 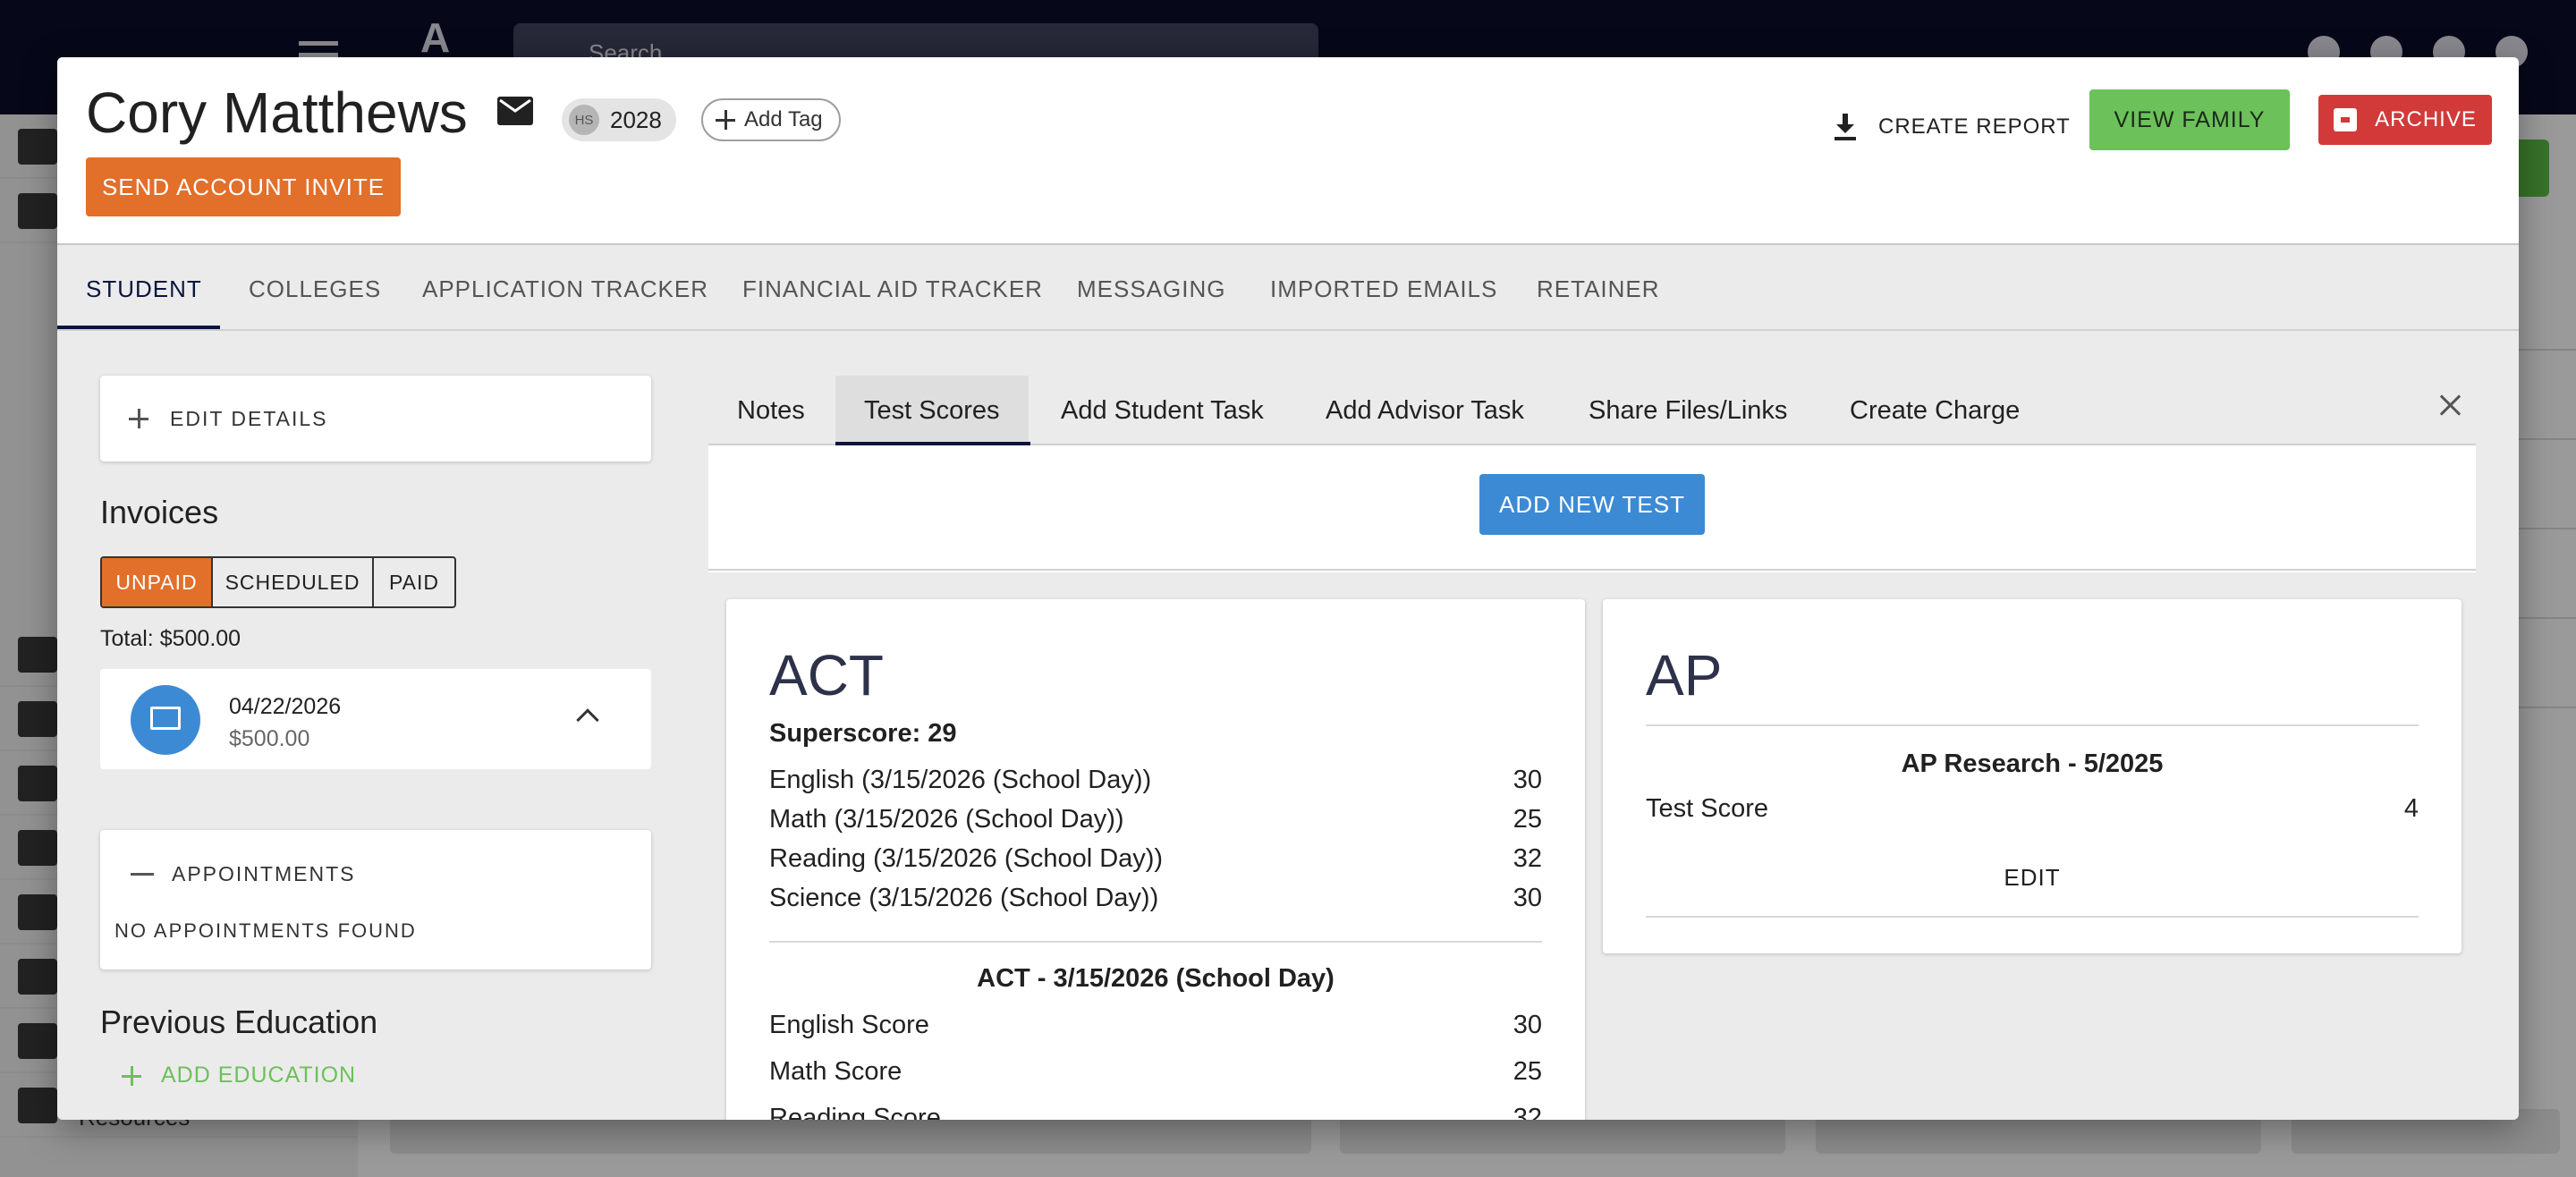 I want to click on download-icon, so click(x=1845, y=127).